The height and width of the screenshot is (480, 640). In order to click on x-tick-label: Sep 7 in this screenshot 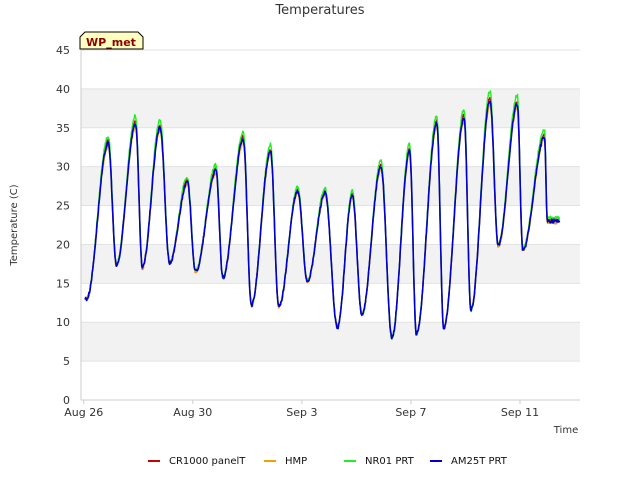, I will do `click(410, 412)`.